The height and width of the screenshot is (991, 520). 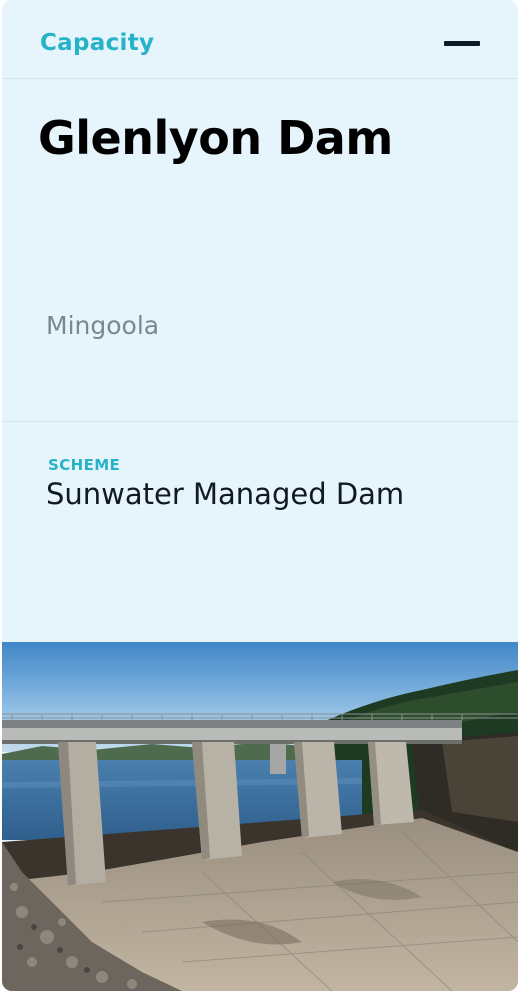 What do you see at coordinates (260, 39) in the screenshot?
I see `card-header: Capacity` at bounding box center [260, 39].